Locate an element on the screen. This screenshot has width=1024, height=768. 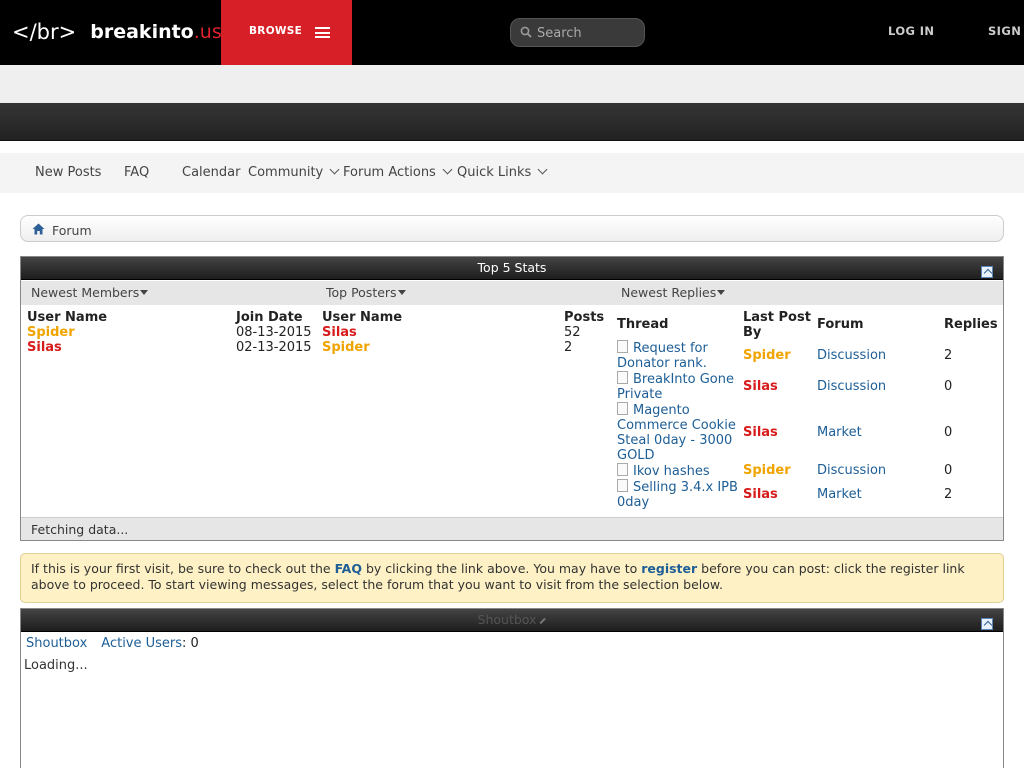
stats-title: Top 5 Stats is located at coordinates (512, 267).